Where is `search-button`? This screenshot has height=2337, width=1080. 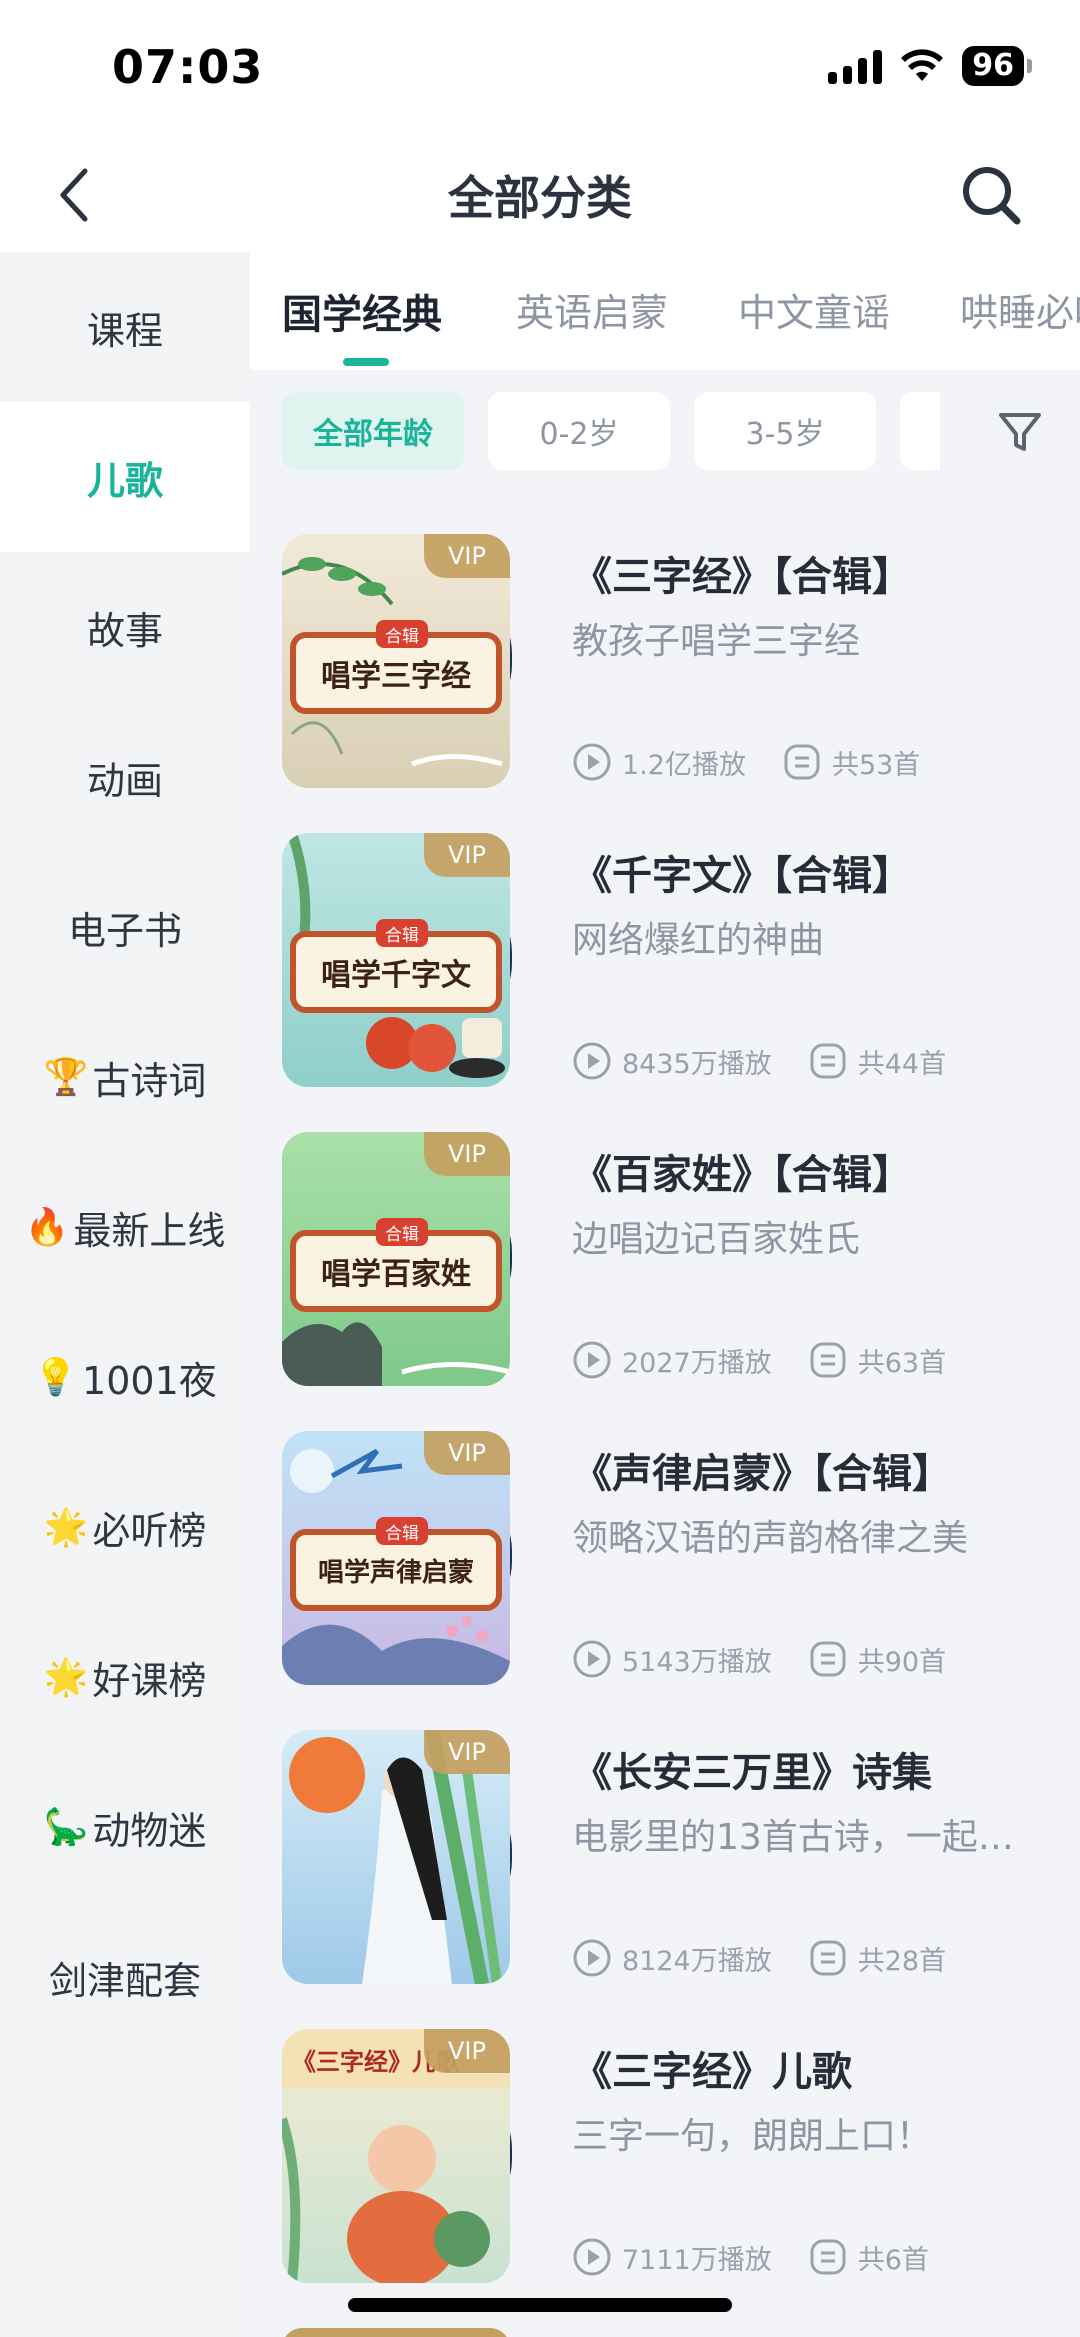
search-button is located at coordinates (991, 195).